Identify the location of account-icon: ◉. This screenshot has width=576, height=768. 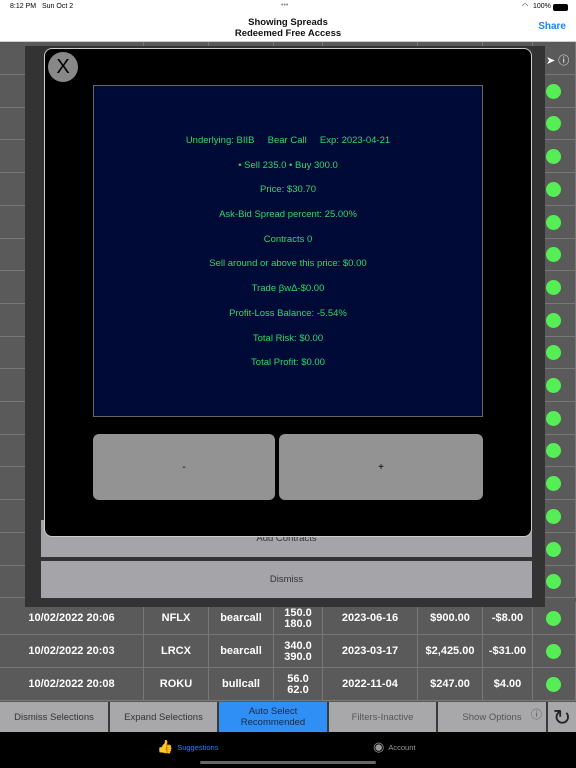
(379, 746).